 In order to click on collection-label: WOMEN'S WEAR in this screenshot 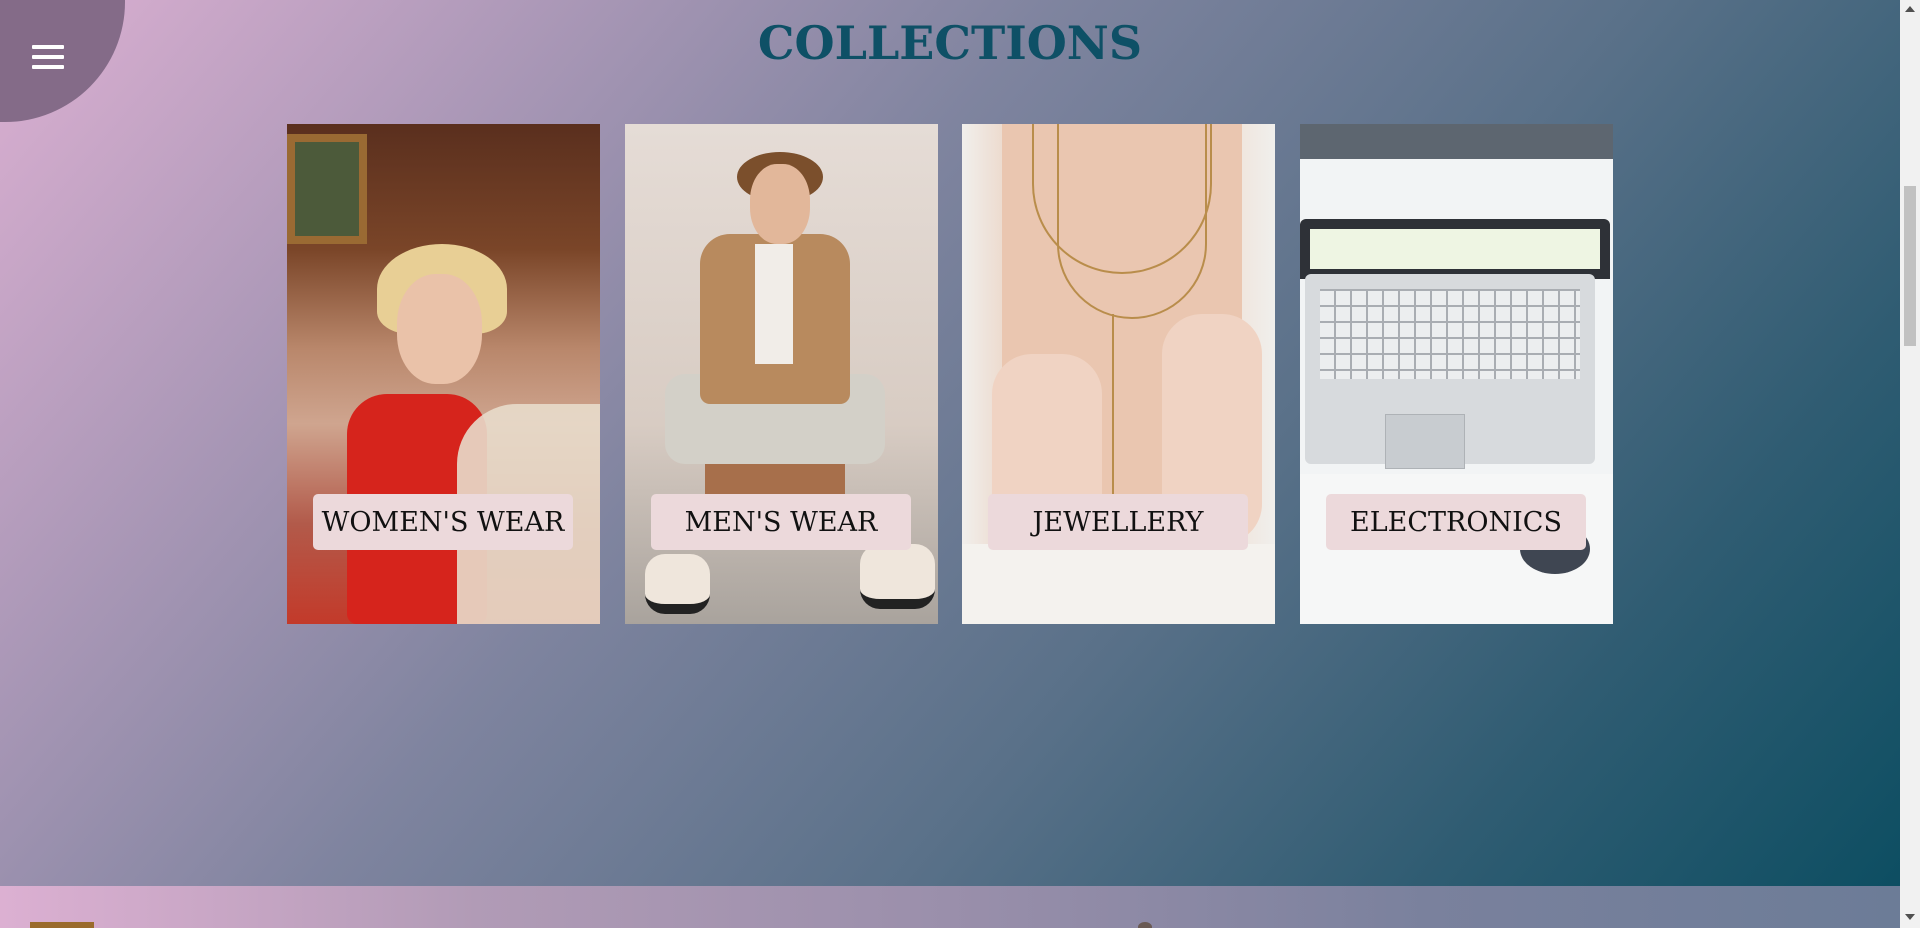, I will do `click(443, 522)`.